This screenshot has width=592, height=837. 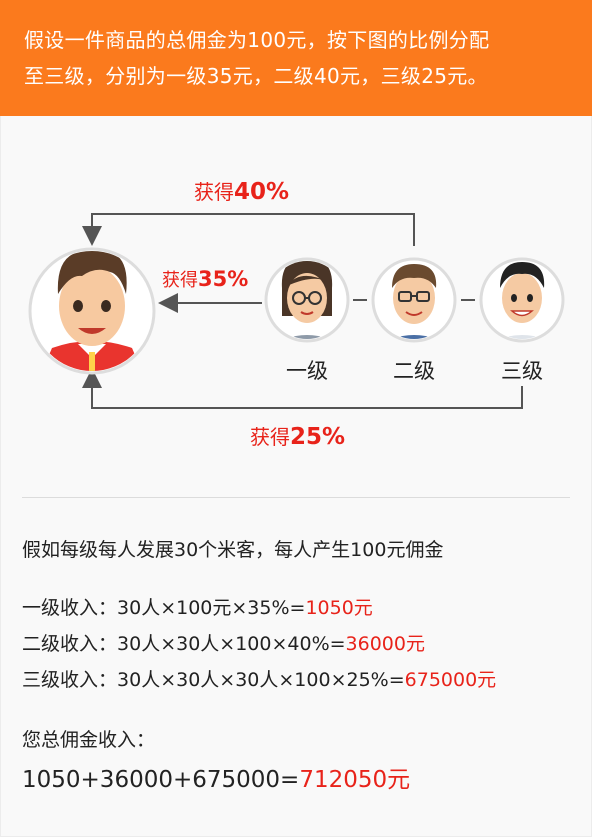 I want to click on income-row-level-2: 二级收入：30人×30人×100×40%=36000元, so click(x=302, y=644).